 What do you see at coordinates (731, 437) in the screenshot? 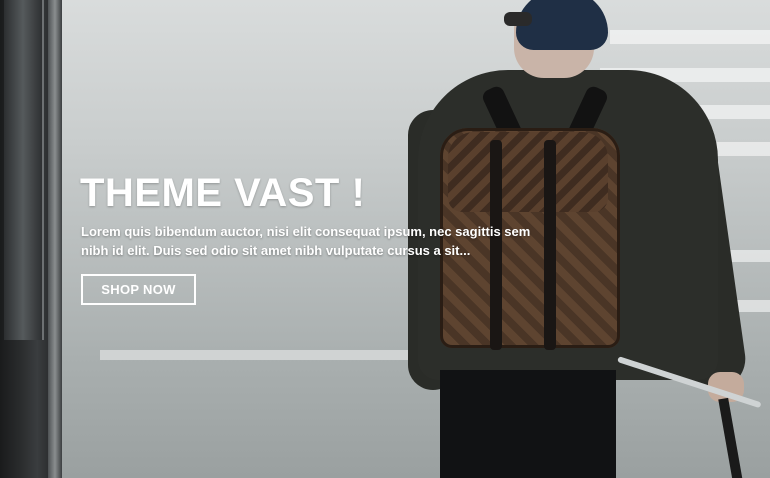
I see `bicycle-frame` at bounding box center [731, 437].